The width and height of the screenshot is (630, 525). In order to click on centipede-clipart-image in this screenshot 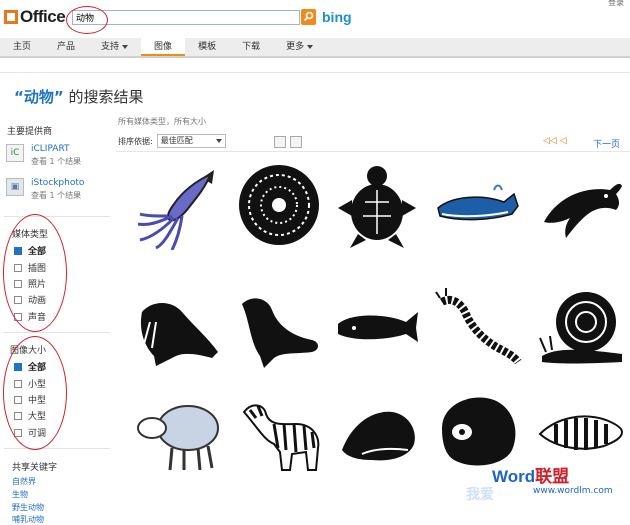, I will do `click(478, 326)`.